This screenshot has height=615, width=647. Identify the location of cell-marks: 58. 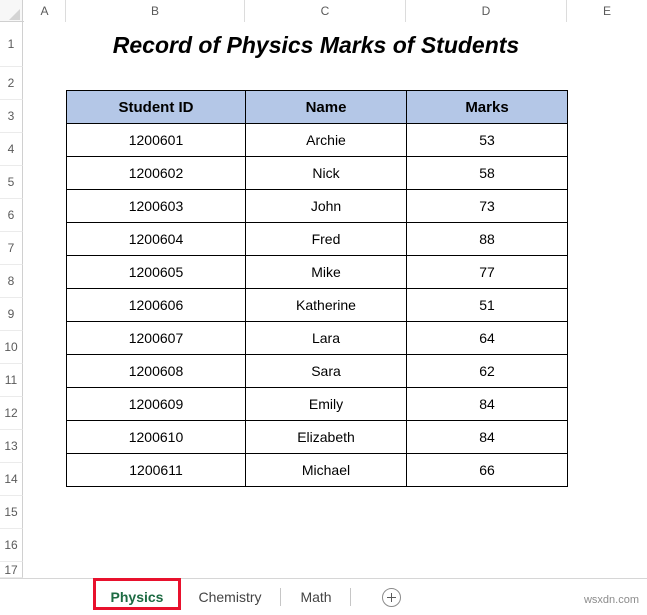
(487, 173).